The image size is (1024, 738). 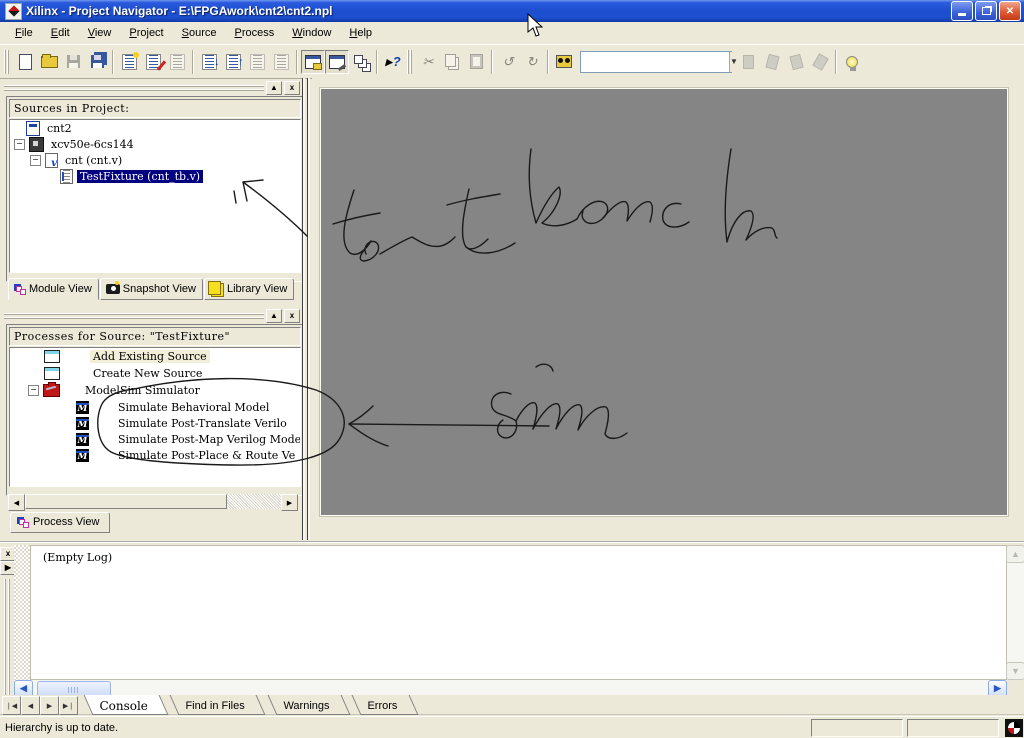 What do you see at coordinates (155, 356) in the screenshot?
I see `process-add-existing-source: Add Existing Source` at bounding box center [155, 356].